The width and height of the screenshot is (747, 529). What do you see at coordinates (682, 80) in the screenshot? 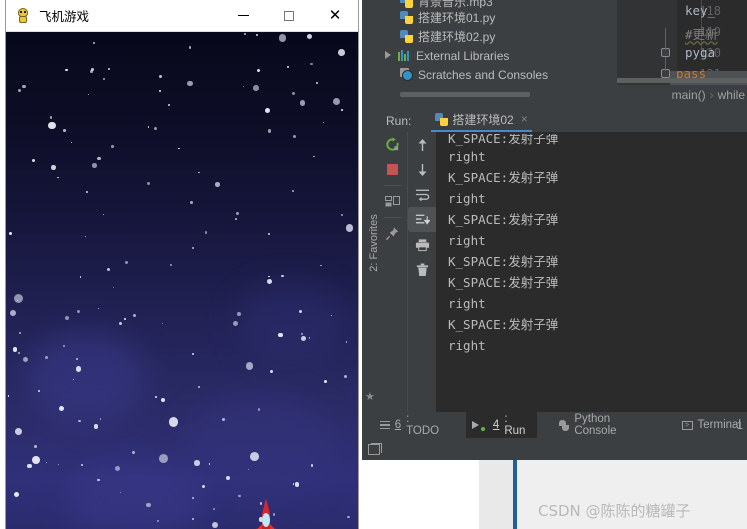
I see `editor-horizontal-scrollbar` at bounding box center [682, 80].